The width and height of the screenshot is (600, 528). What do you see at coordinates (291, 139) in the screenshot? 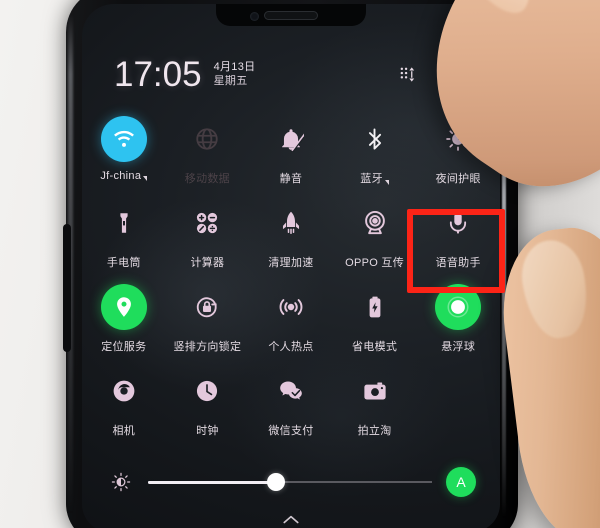
I see `bell-mute-icon` at bounding box center [291, 139].